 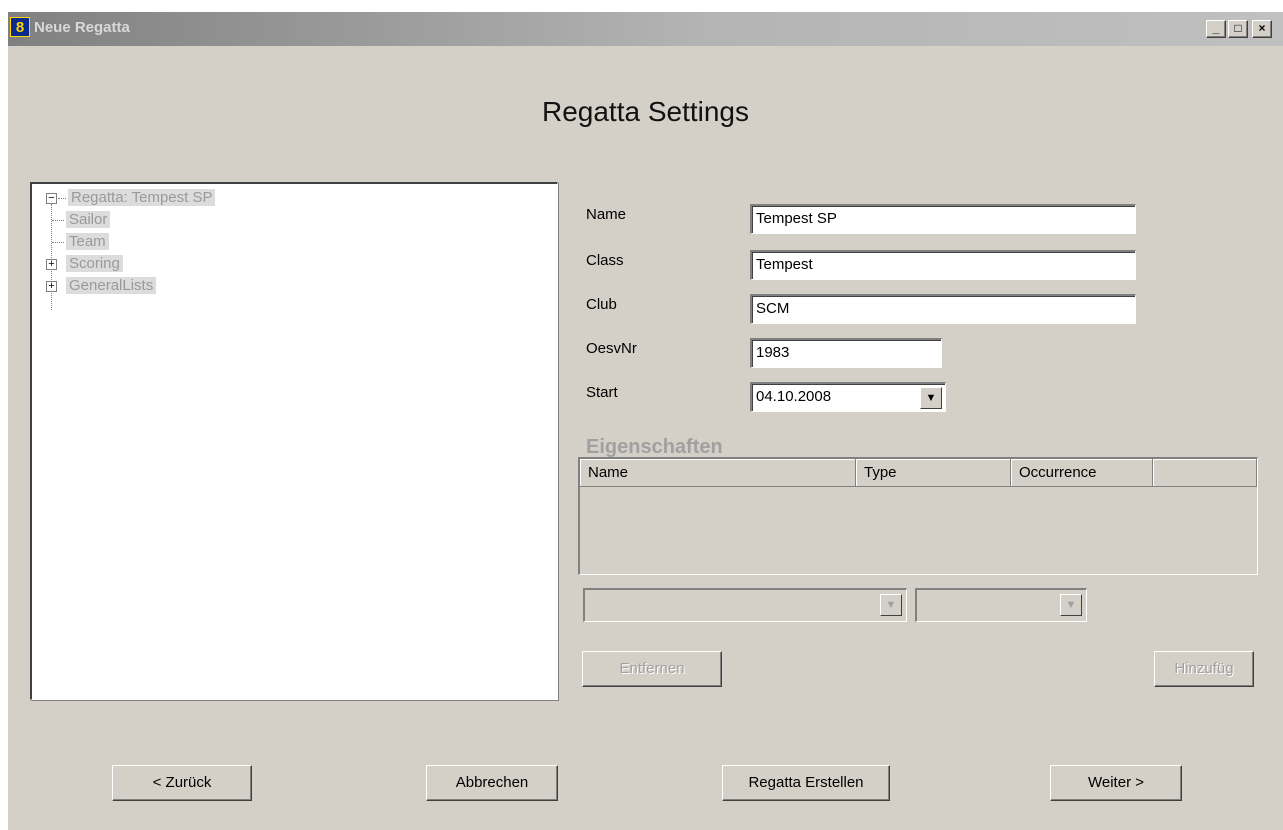 What do you see at coordinates (82, 27) in the screenshot?
I see `window-title: Neue Regatta` at bounding box center [82, 27].